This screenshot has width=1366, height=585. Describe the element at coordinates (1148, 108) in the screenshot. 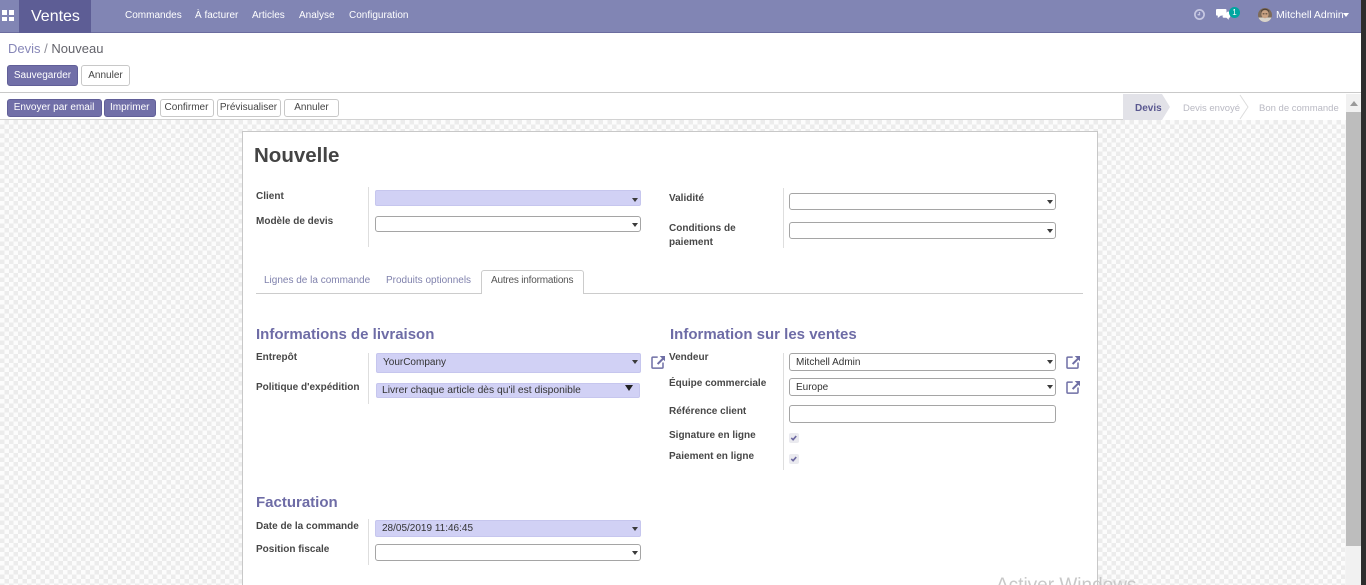

I see `svg-text: Devis` at that location.